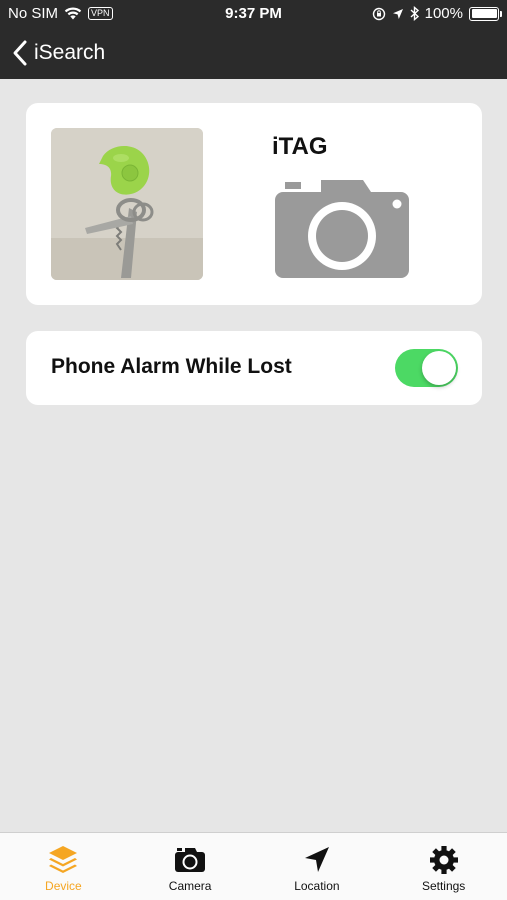 This screenshot has width=507, height=900. I want to click on location-services-icon, so click(397, 13).